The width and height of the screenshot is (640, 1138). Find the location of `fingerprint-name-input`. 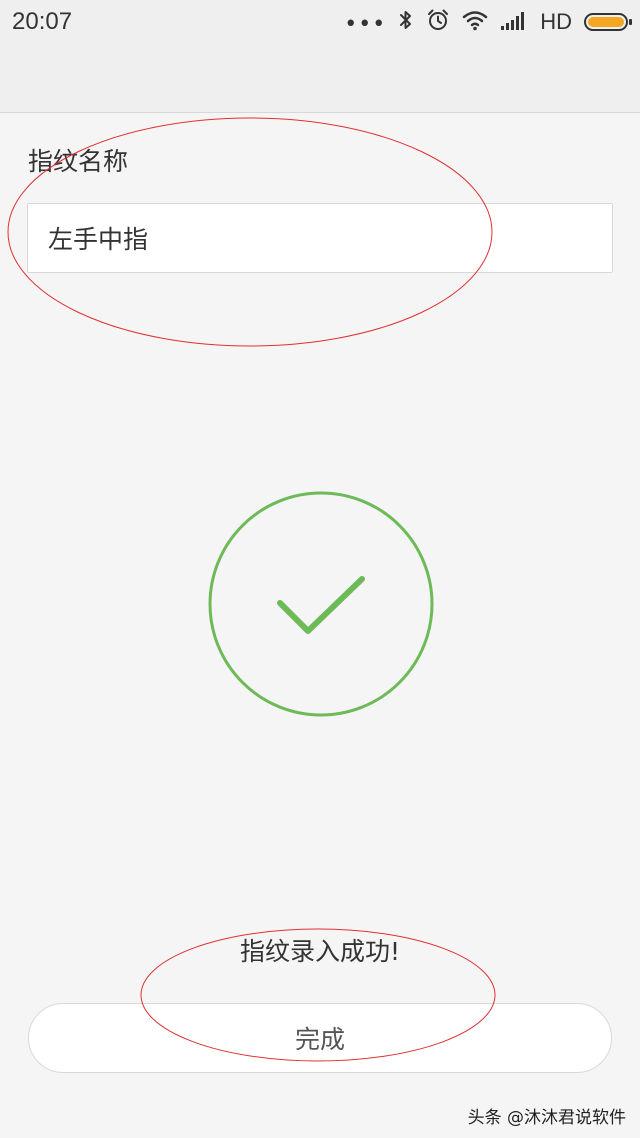

fingerprint-name-input is located at coordinates (320, 238).